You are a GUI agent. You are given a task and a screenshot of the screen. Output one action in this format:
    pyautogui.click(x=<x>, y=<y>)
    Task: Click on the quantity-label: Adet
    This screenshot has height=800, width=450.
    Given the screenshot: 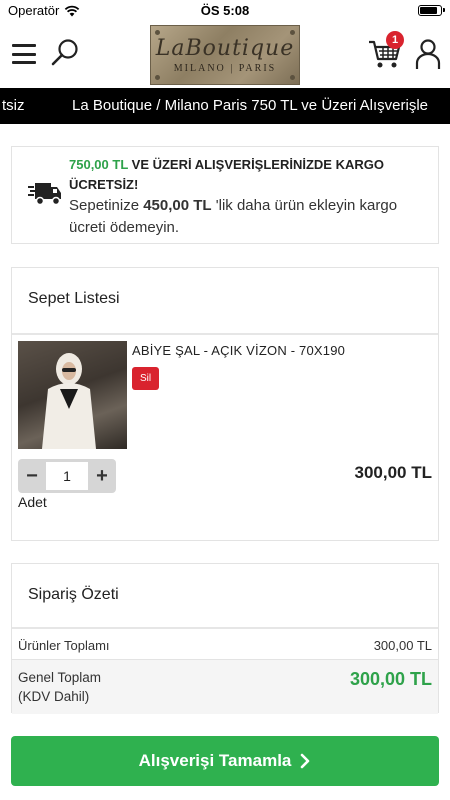 What is the action you would take?
    pyautogui.click(x=32, y=502)
    